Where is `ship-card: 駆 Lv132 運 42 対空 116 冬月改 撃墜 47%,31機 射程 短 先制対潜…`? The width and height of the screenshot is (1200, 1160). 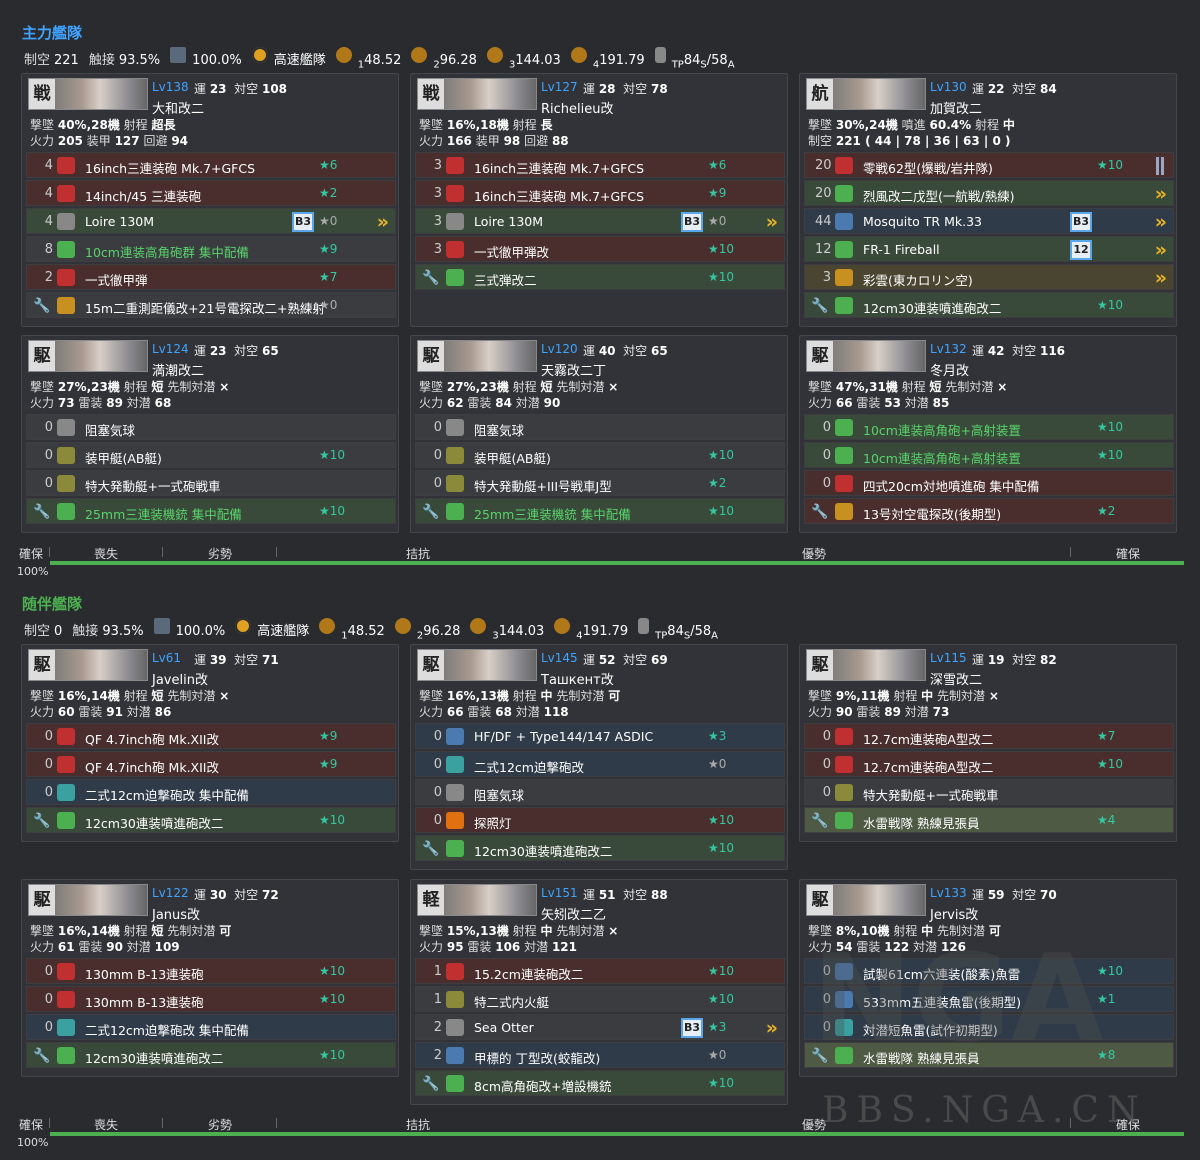
ship-card: 駆 Lv132 運 42 対空 116 冬月改 撃墜 47%,31機 射程 短 先制対潜… is located at coordinates (988, 434).